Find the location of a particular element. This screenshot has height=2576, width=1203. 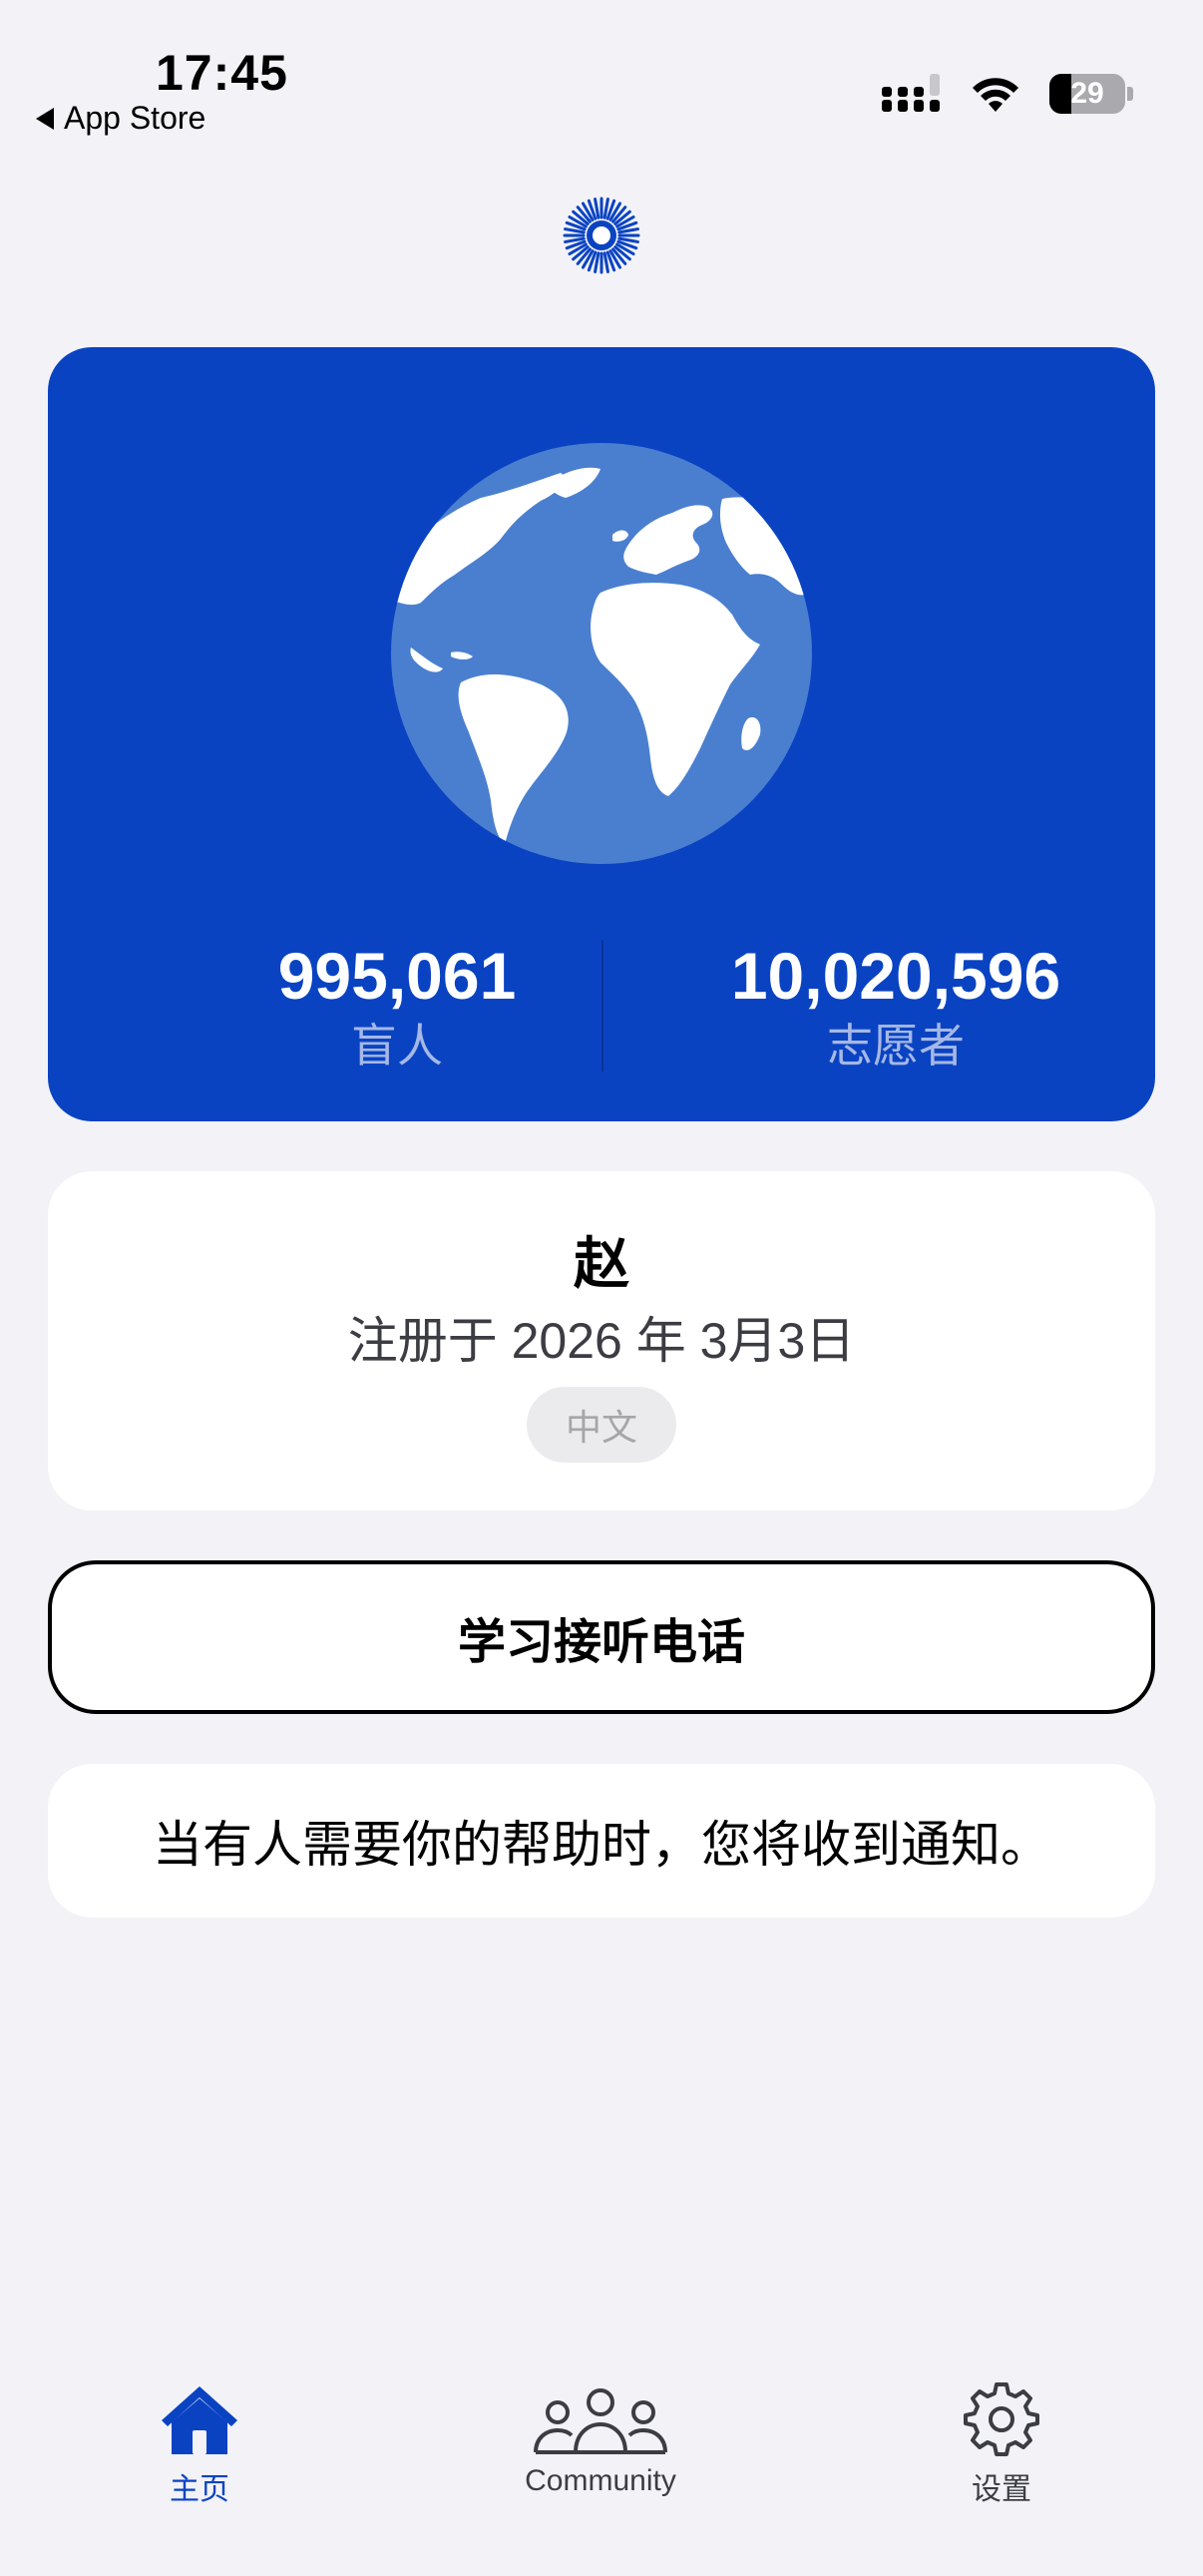

stats-divider is located at coordinates (602, 1006).